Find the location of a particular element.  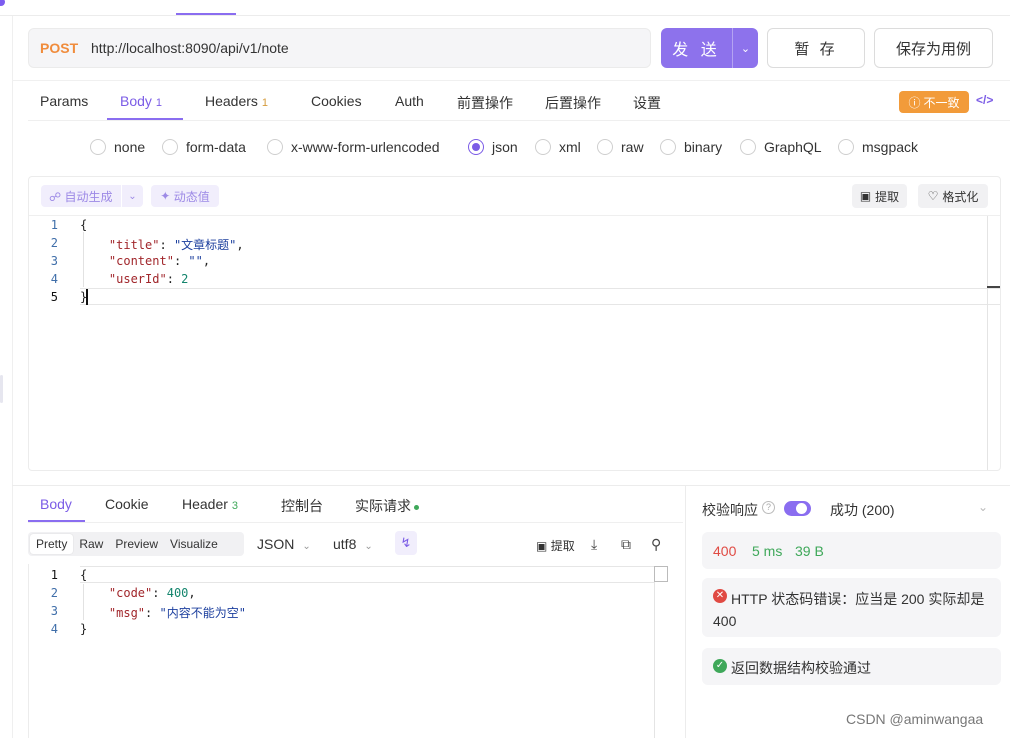

tab-label: Body is located at coordinates (56, 504).